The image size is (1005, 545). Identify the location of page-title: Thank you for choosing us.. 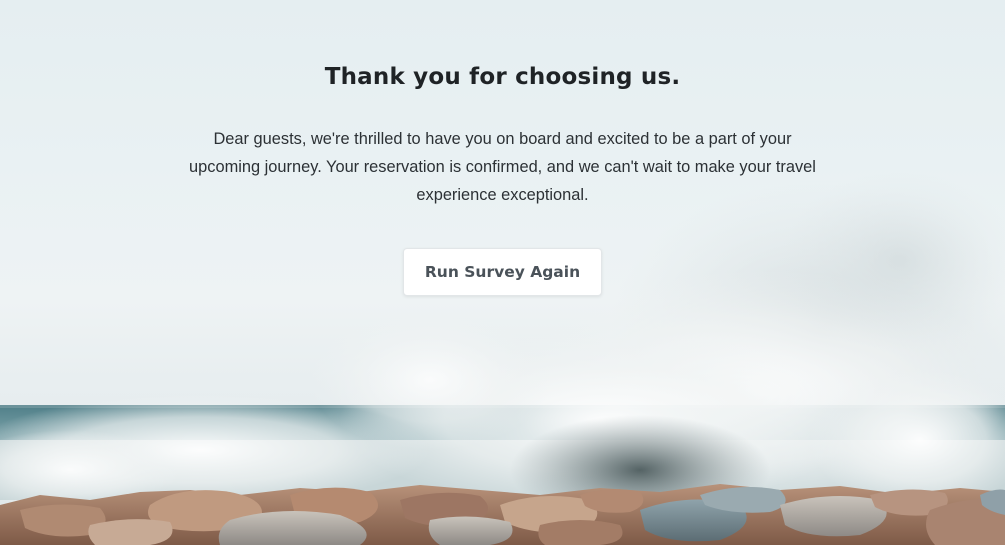
(502, 77).